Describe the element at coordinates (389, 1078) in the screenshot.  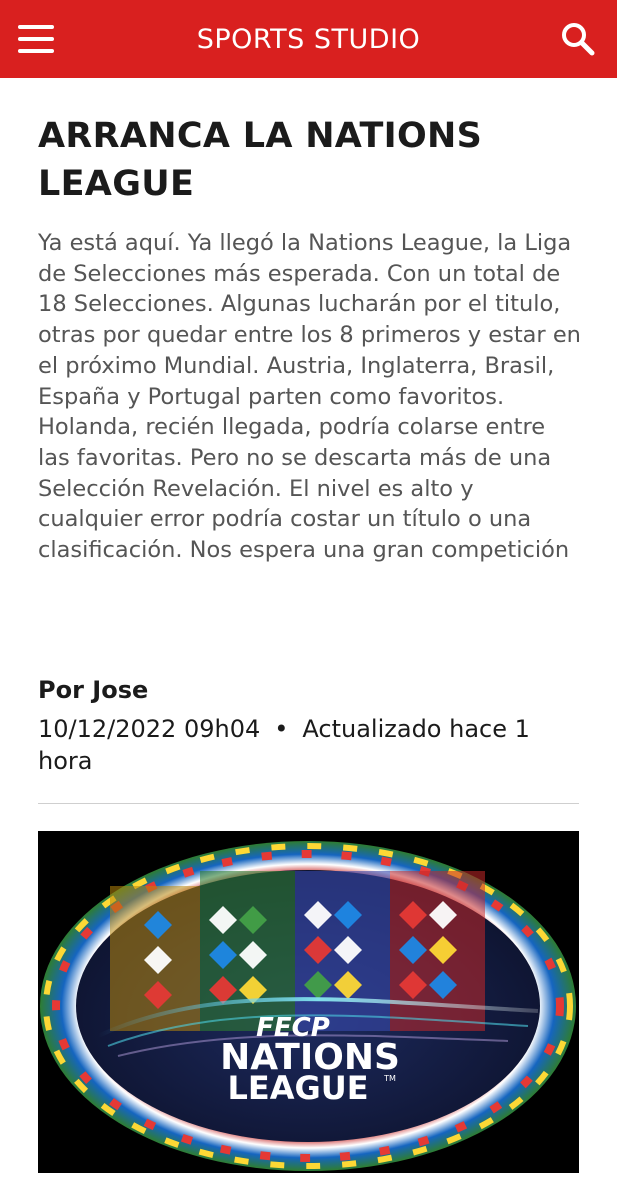
I see `logo-trademark: TM` at that location.